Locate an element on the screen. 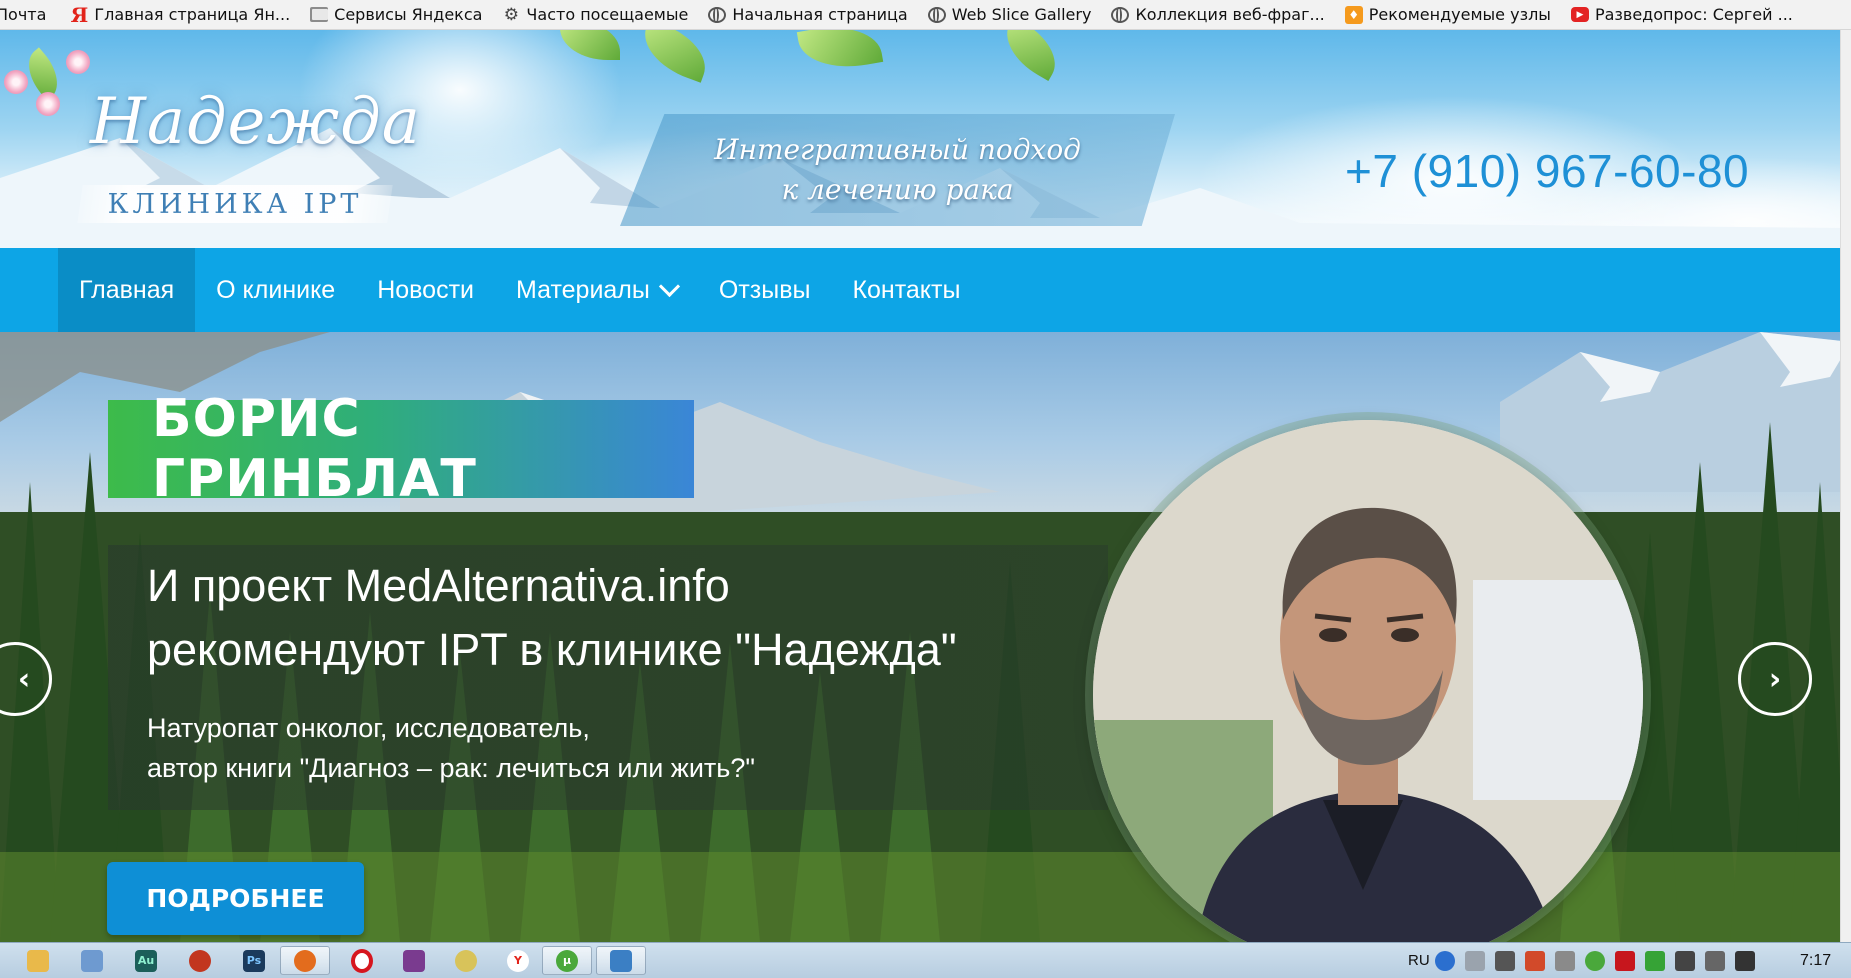  blossom-decoration is located at coordinates (48, 104).